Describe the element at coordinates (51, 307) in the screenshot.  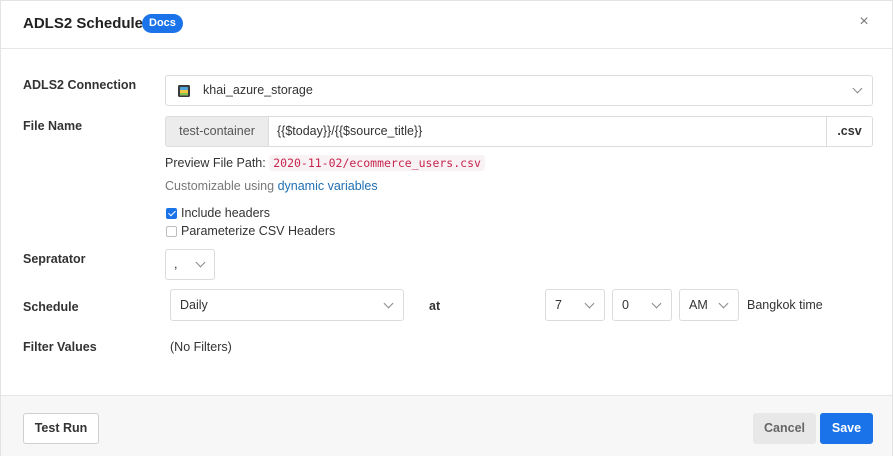
I see `schedule-label: Schedule` at that location.